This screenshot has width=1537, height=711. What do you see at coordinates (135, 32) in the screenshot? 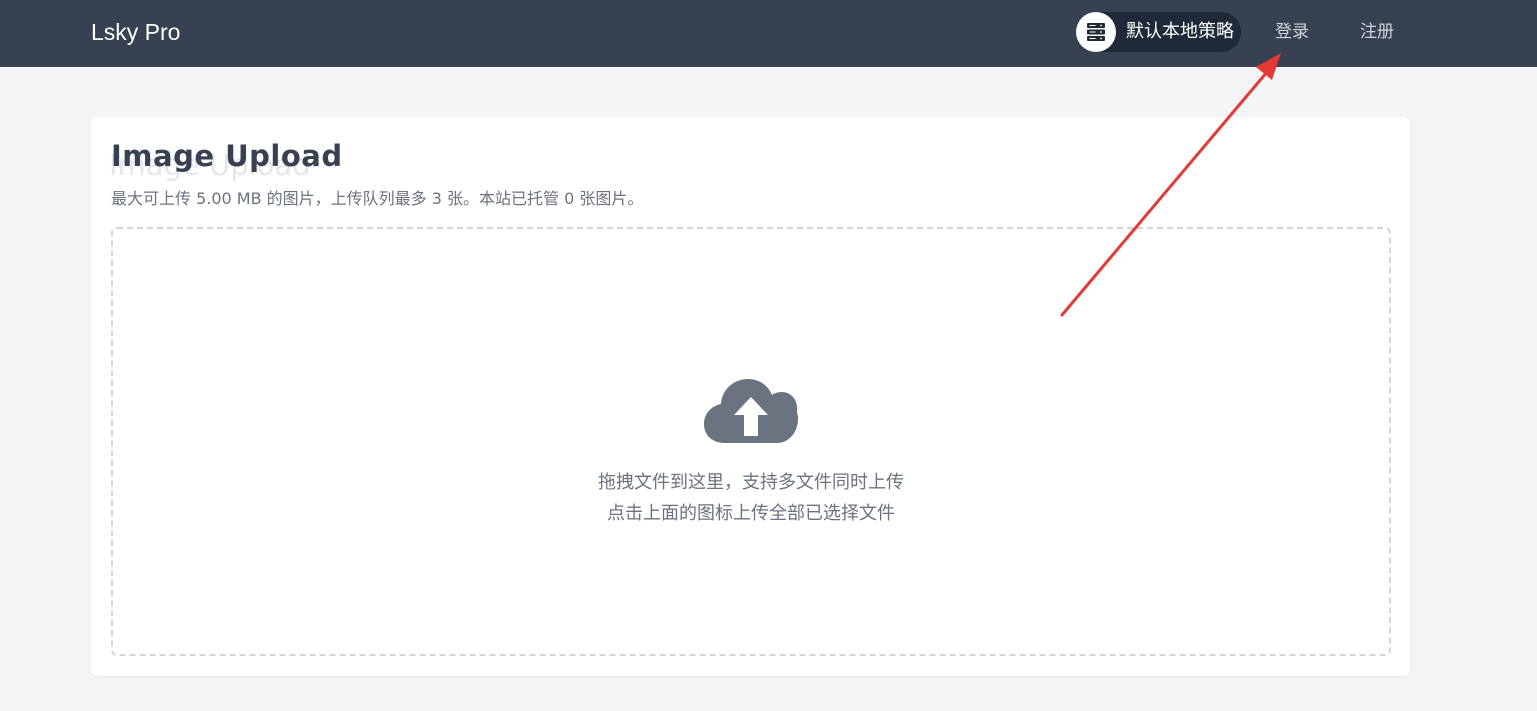
I see `brand-logo-text: Lsky Pro` at bounding box center [135, 32].